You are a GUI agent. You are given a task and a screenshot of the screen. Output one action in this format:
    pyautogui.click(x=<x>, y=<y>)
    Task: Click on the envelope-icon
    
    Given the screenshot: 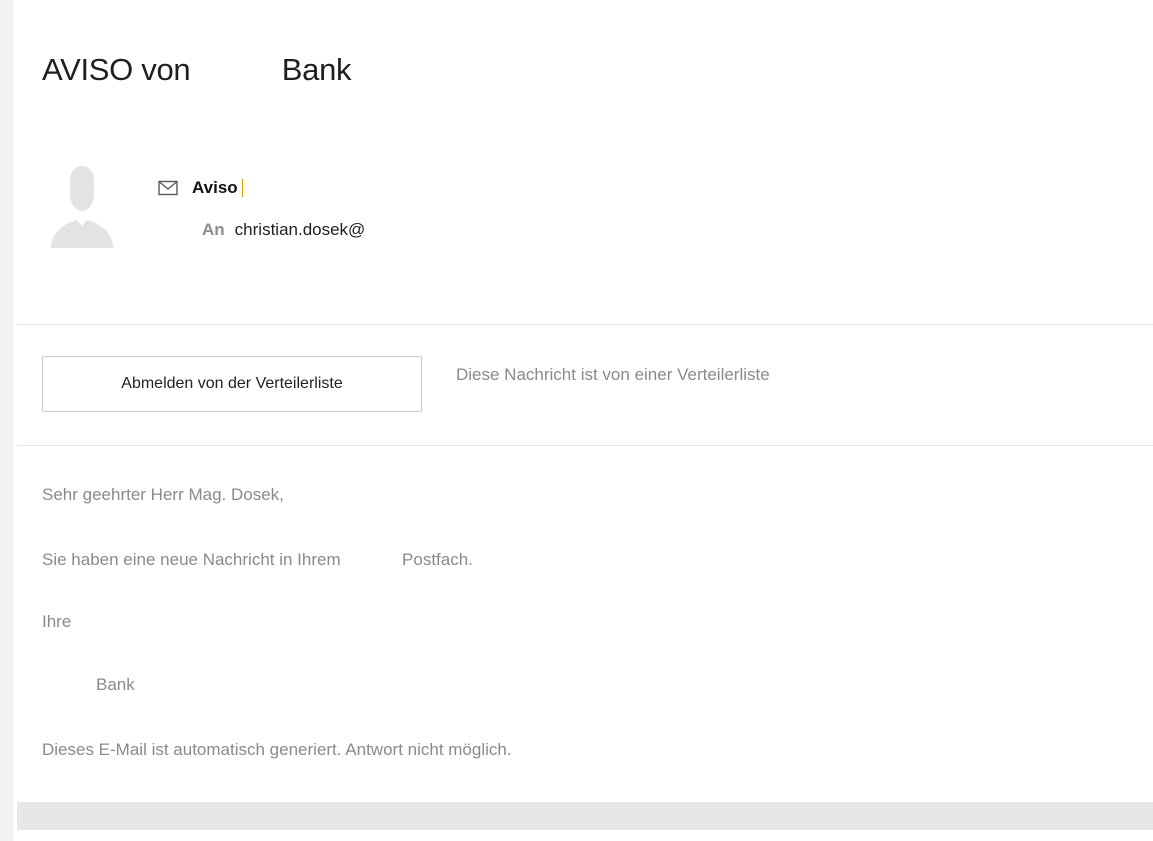 What is the action you would take?
    pyautogui.click(x=168, y=188)
    